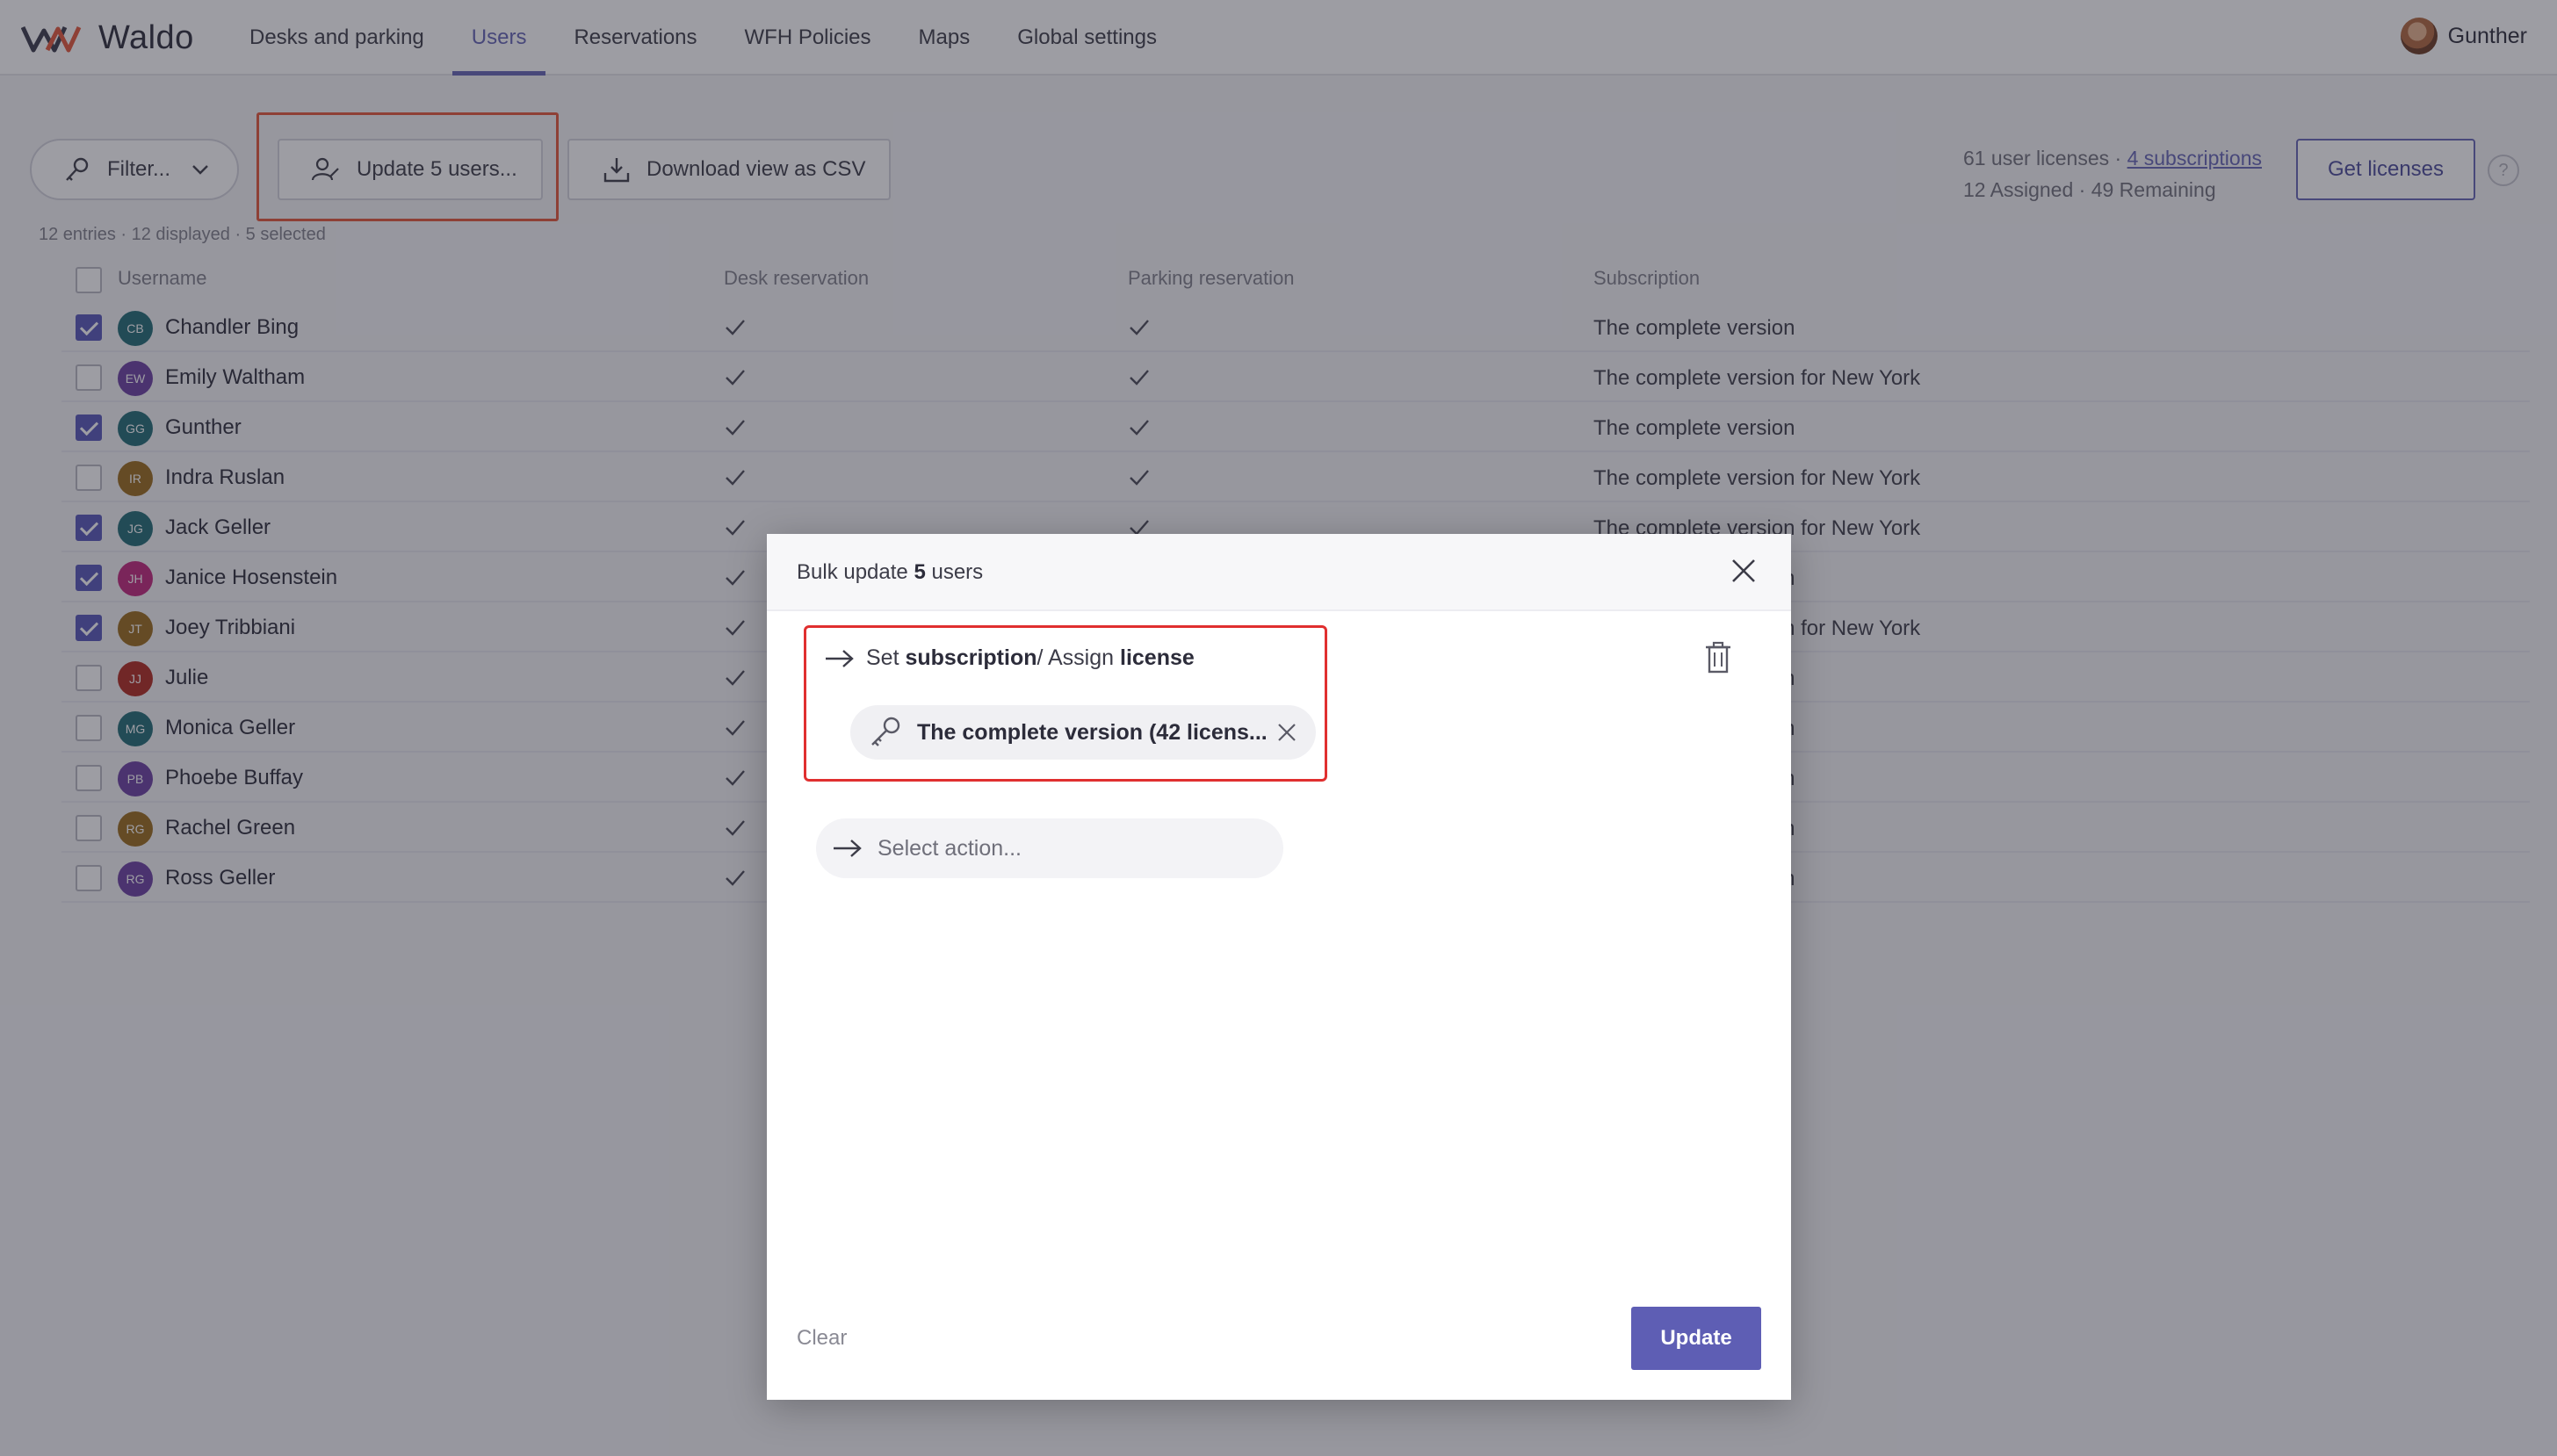  I want to click on modal-title: Bulk update 5 users, so click(890, 572).